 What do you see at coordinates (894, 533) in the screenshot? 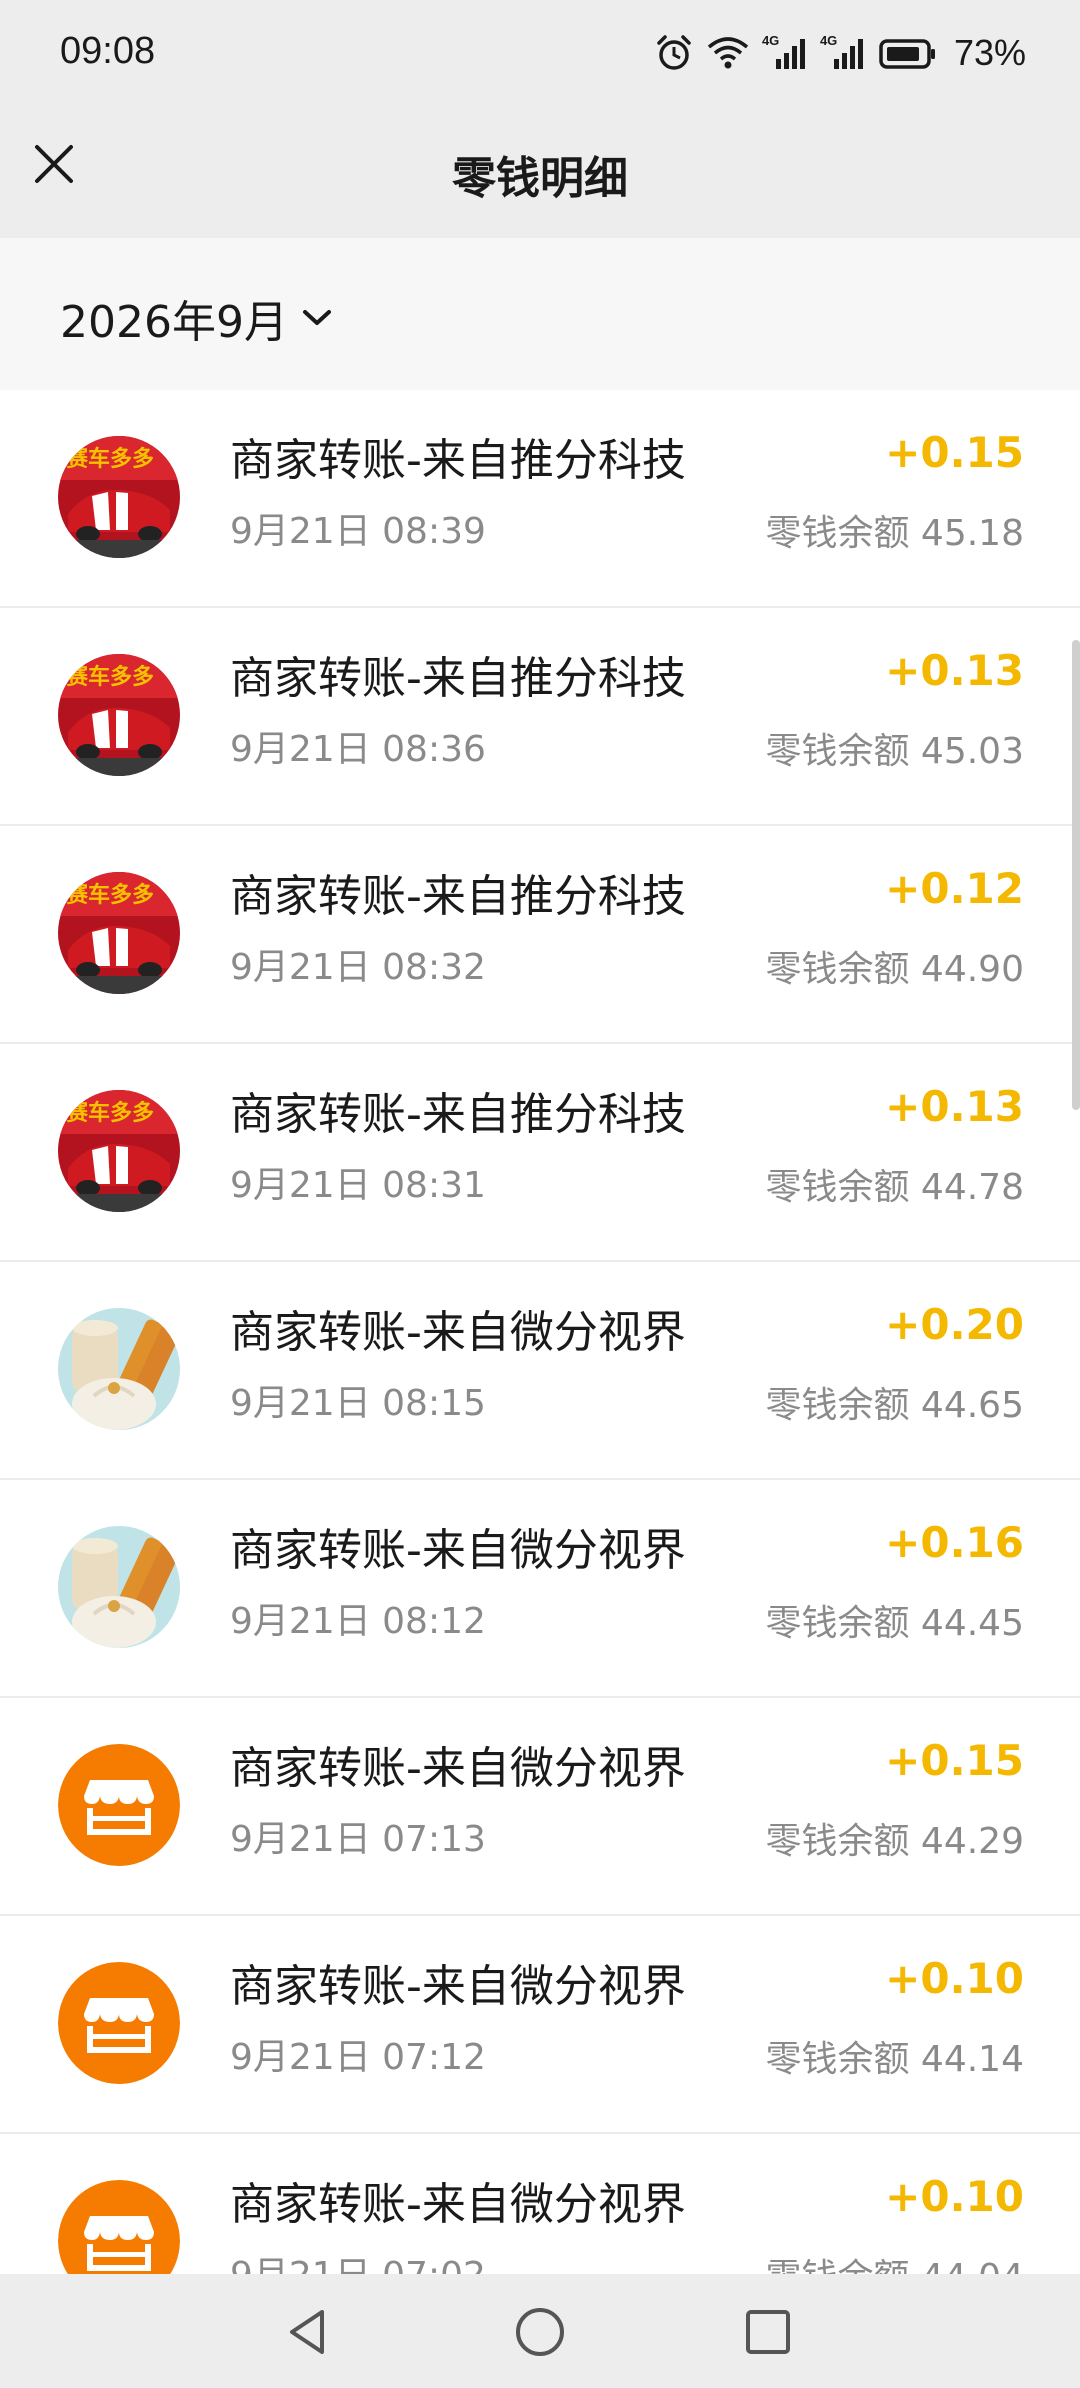
I see `transaction-balance: 零钱余额 45.18` at bounding box center [894, 533].